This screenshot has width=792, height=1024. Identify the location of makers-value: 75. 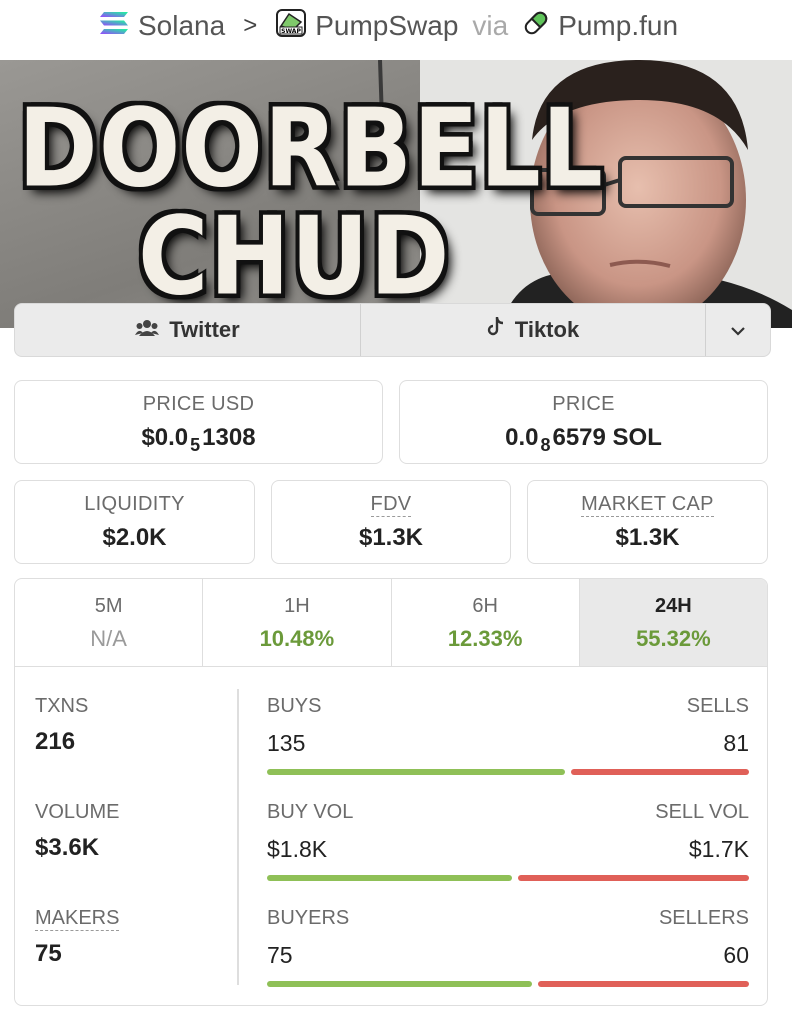
(48, 953).